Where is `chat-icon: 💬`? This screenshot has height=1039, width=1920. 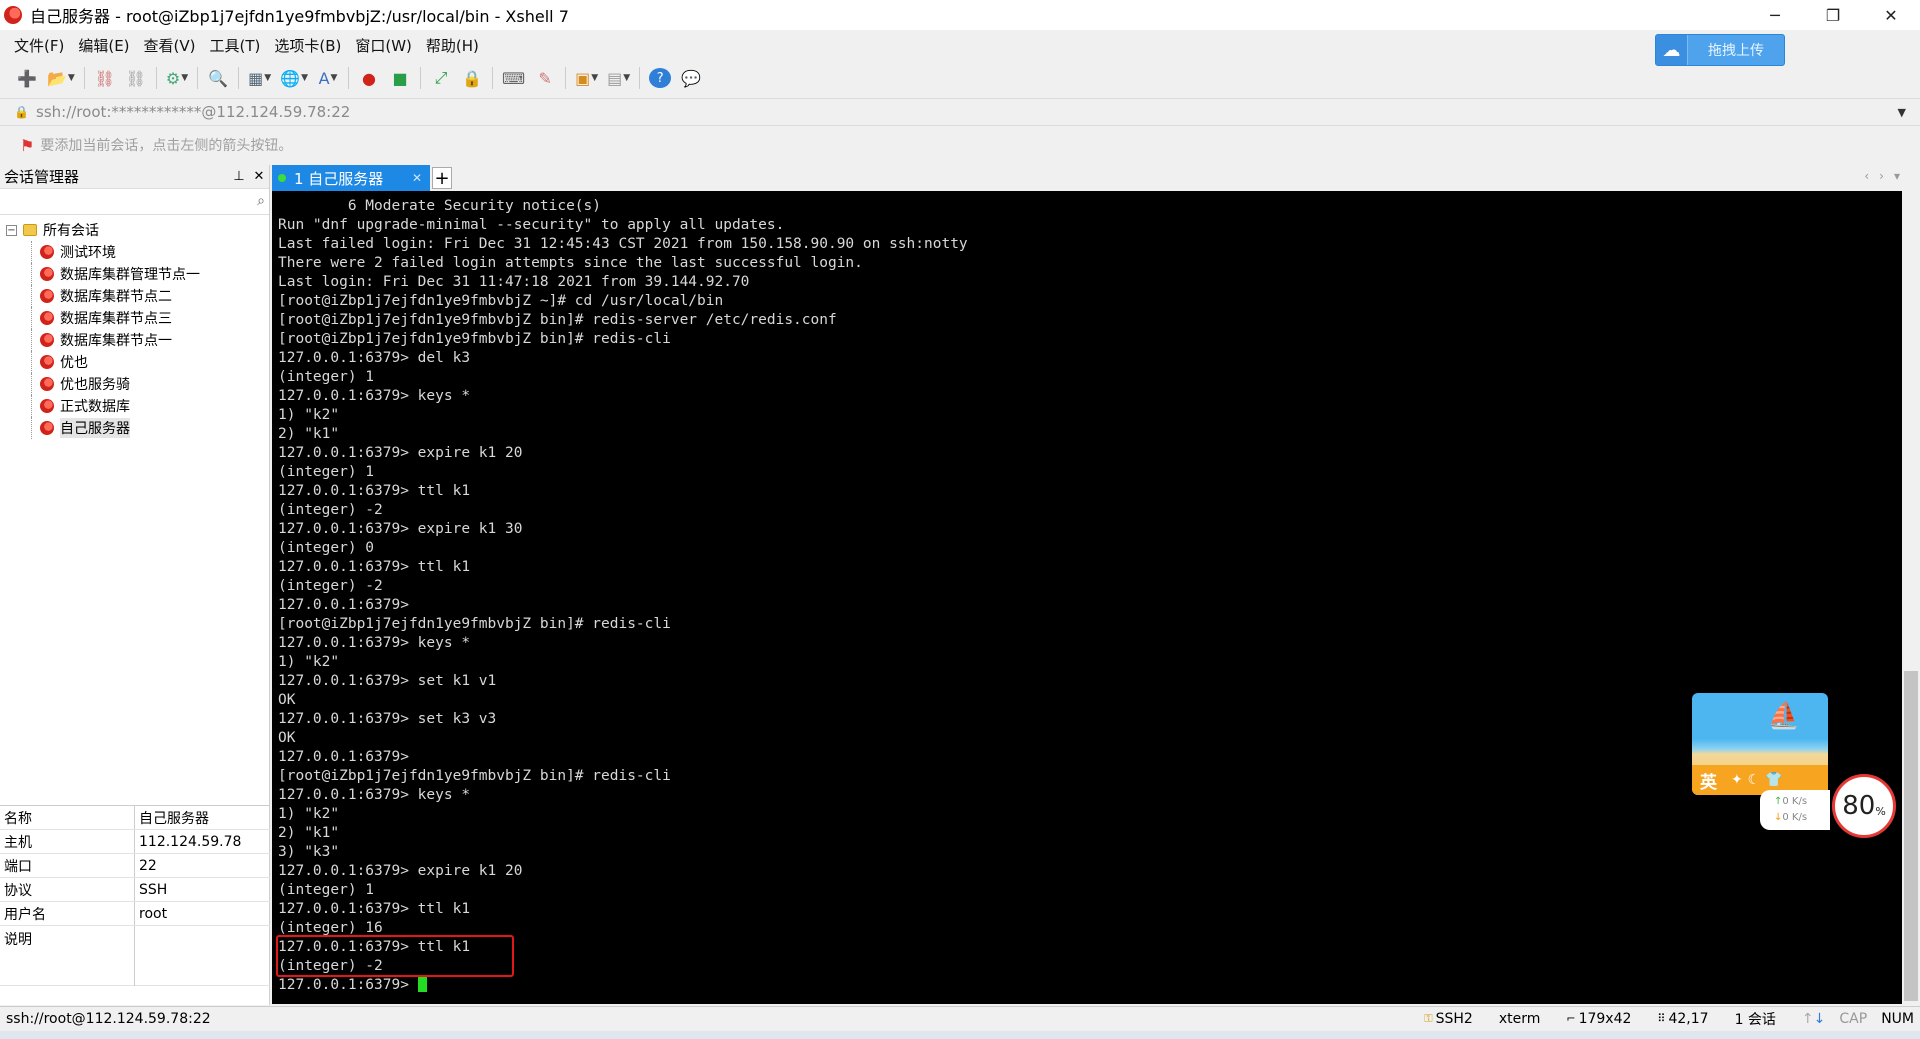
chat-icon: 💬 is located at coordinates (691, 78).